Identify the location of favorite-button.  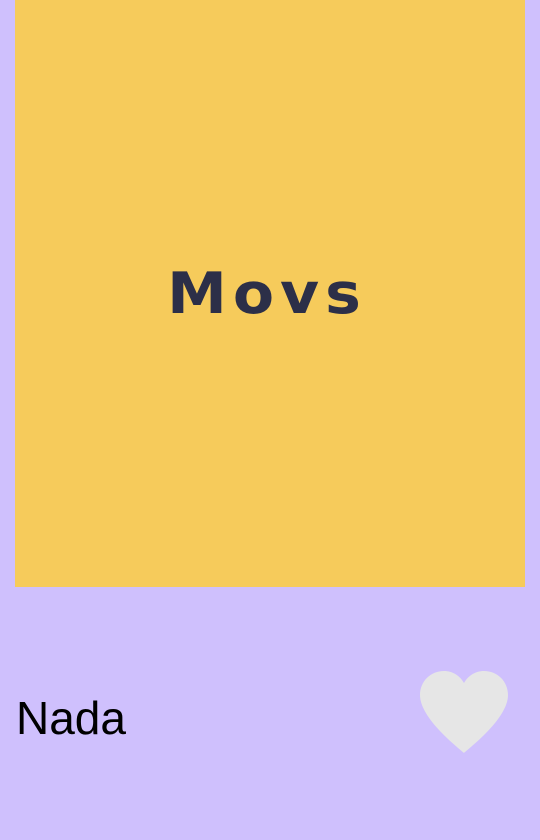
(464, 712).